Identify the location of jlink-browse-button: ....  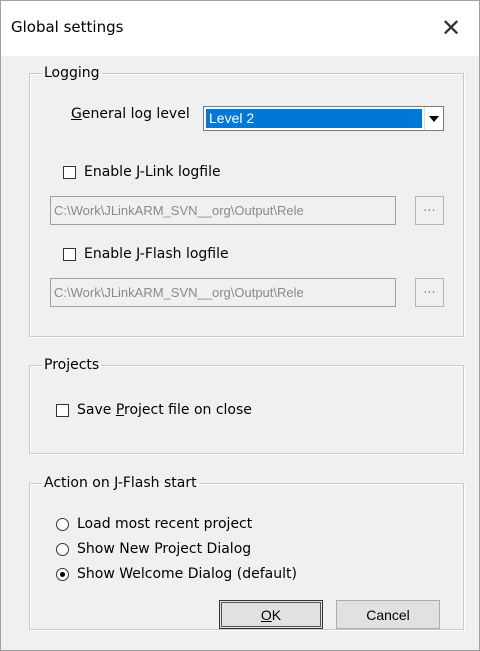
(429, 210).